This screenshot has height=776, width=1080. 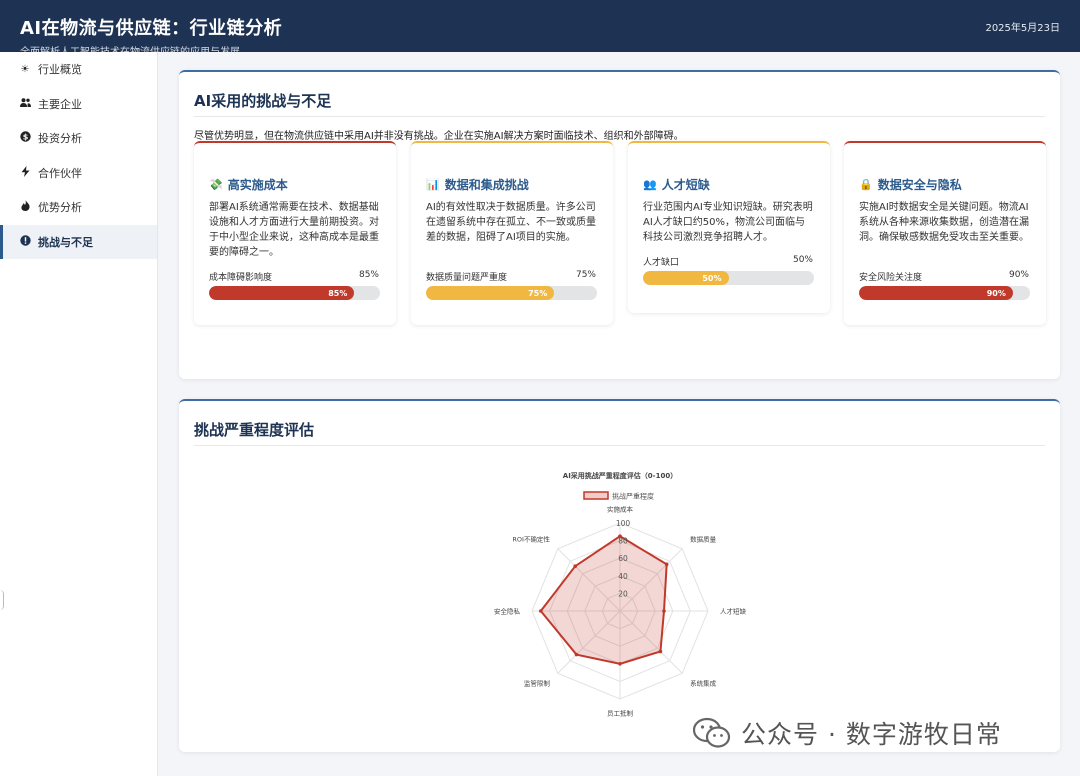 What do you see at coordinates (257, 185) in the screenshot?
I see `challenge-title: 高实施成本` at bounding box center [257, 185].